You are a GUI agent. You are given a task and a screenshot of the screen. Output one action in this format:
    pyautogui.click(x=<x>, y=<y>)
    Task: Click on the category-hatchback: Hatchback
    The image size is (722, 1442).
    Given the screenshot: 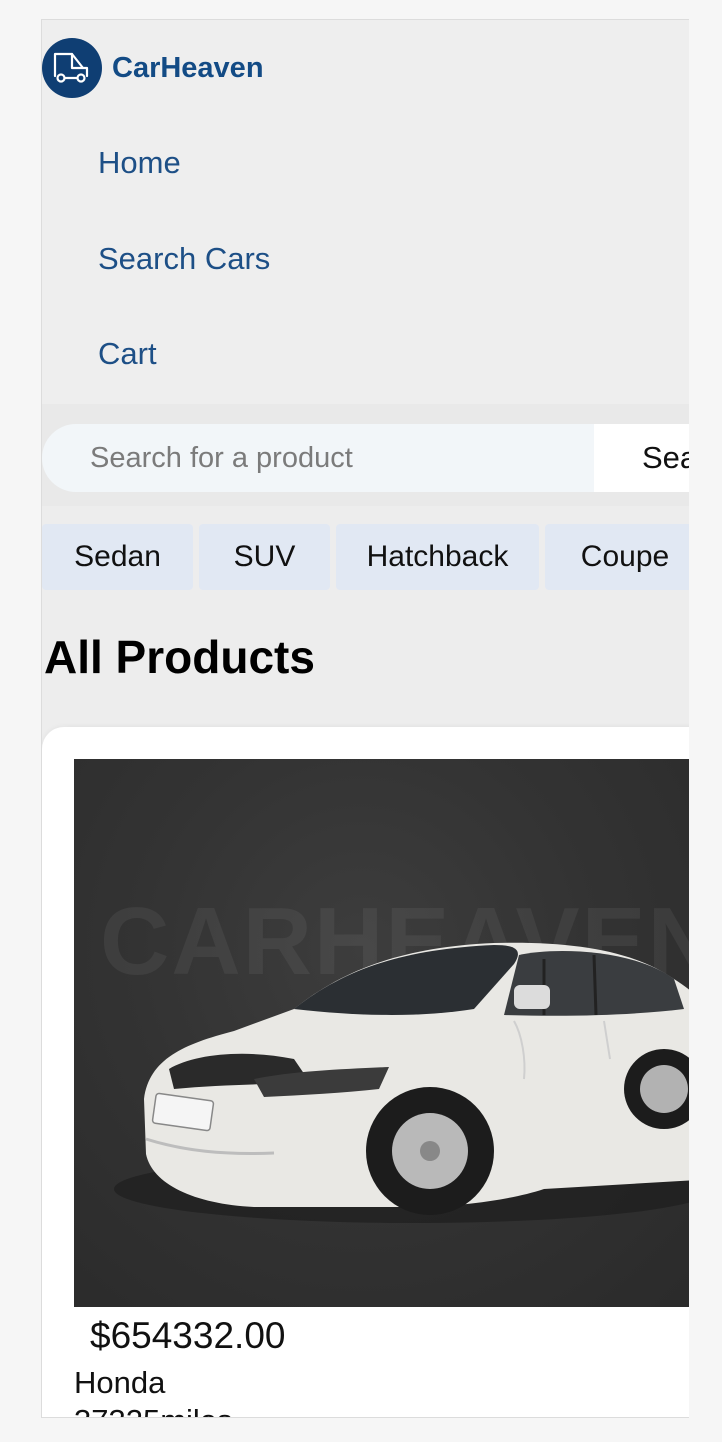 What is the action you would take?
    pyautogui.click(x=437, y=557)
    